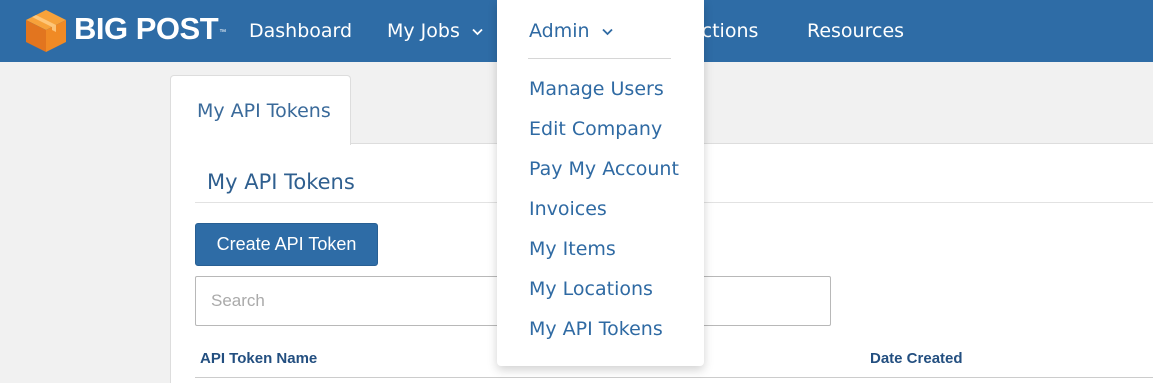 Image resolution: width=1153 pixels, height=383 pixels. I want to click on page-title: My API Tokens, so click(281, 182).